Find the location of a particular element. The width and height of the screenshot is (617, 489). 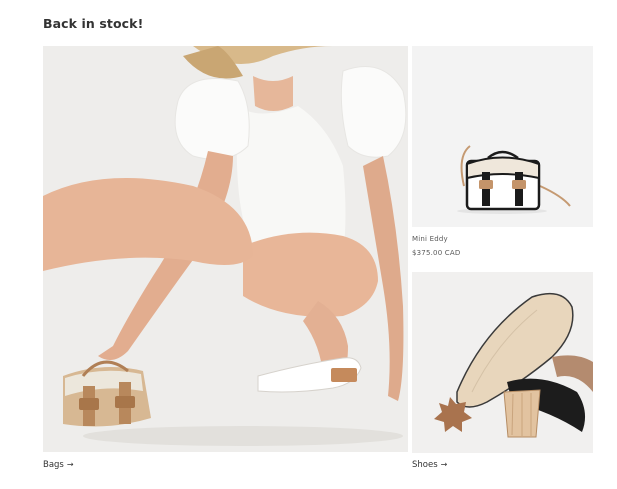

product-name: Mini Eddy is located at coordinates (430, 239).